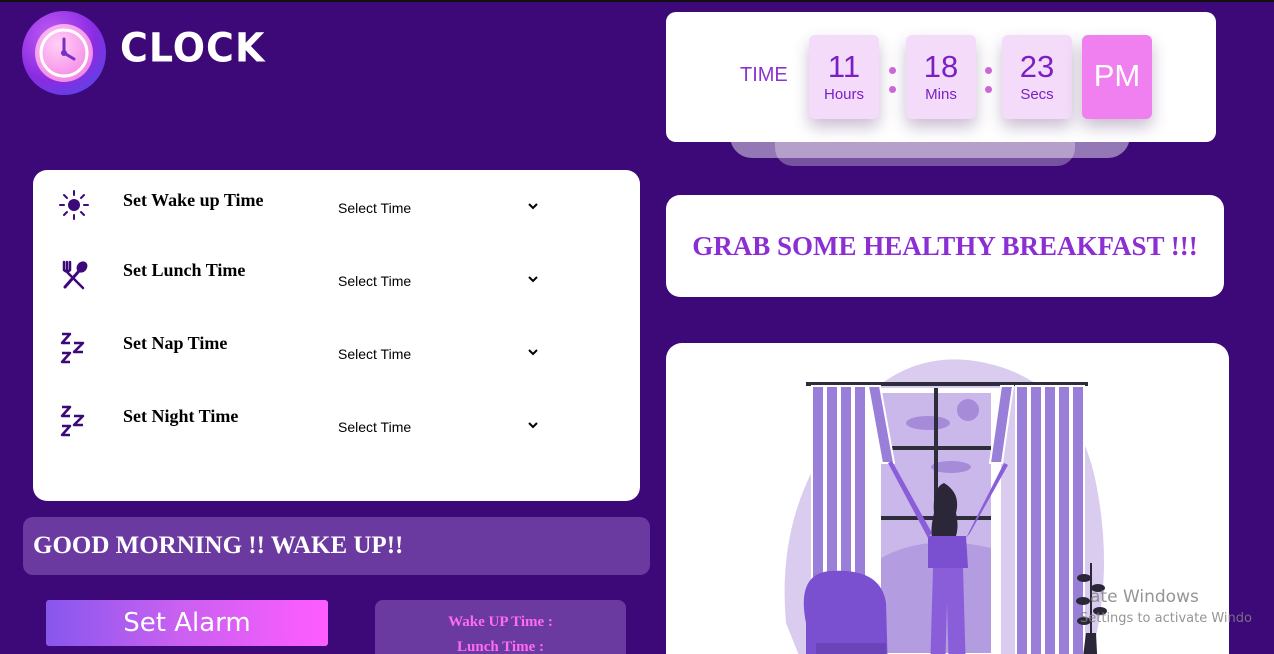  I want to click on lunch-label: Set Lunch Time, so click(184, 270).